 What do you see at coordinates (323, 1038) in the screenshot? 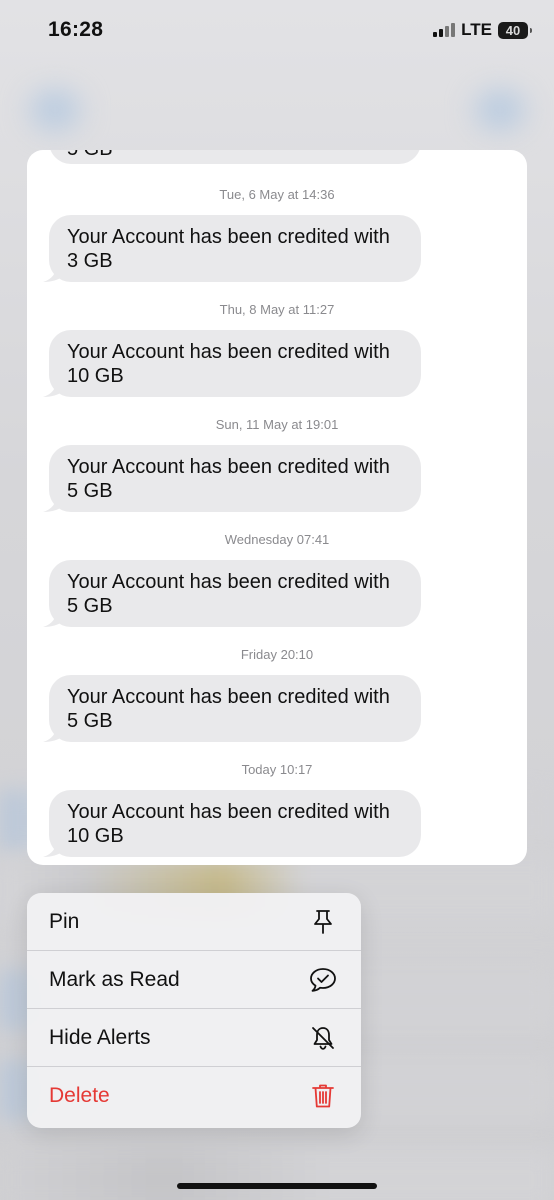
I see `bell-slash-icon` at bounding box center [323, 1038].